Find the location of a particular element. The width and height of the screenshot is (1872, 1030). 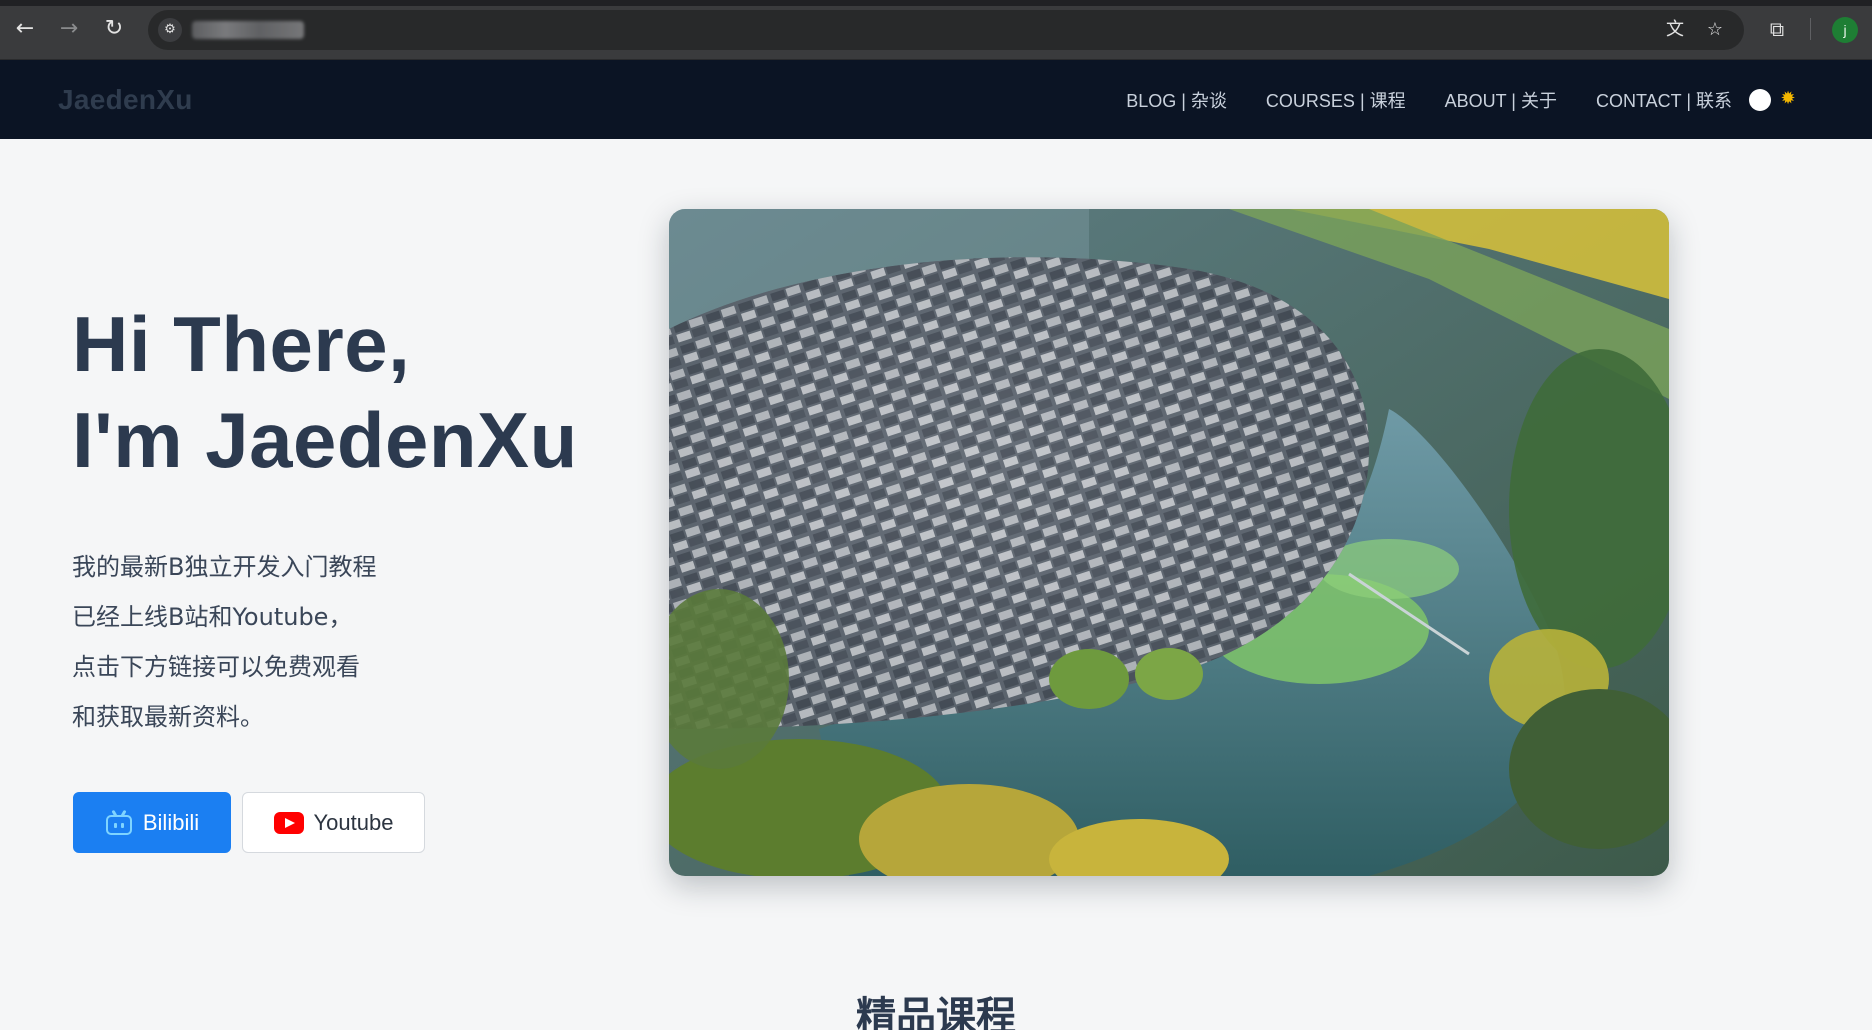

translate-icon: 文 is located at coordinates (1675, 29).